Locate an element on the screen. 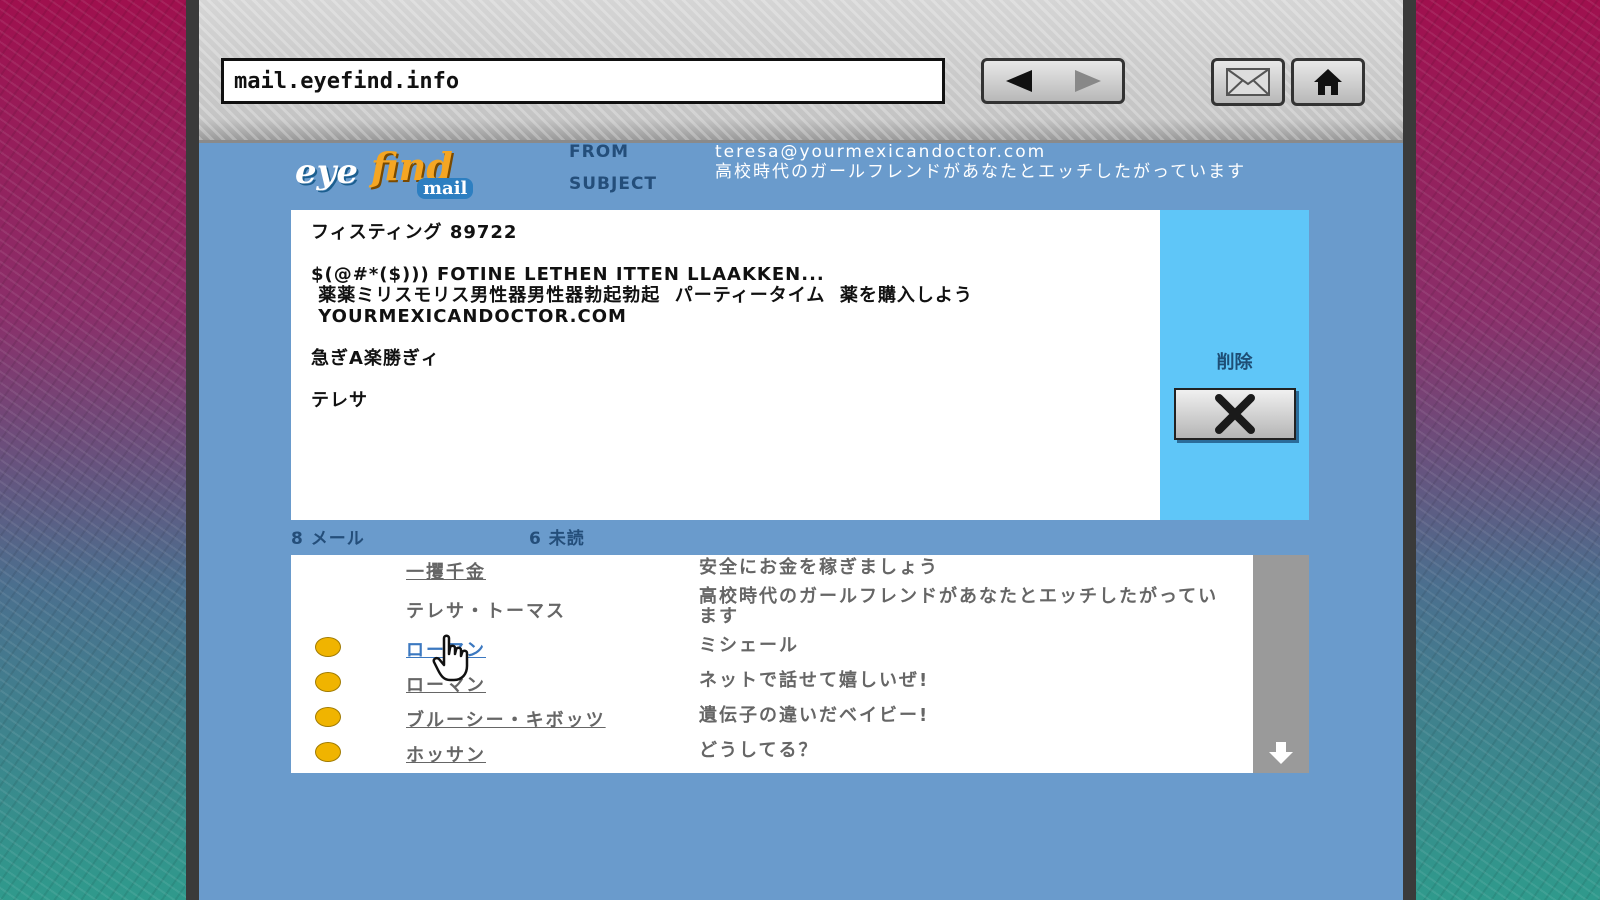  forward-arrow-icon is located at coordinates (1087, 81).